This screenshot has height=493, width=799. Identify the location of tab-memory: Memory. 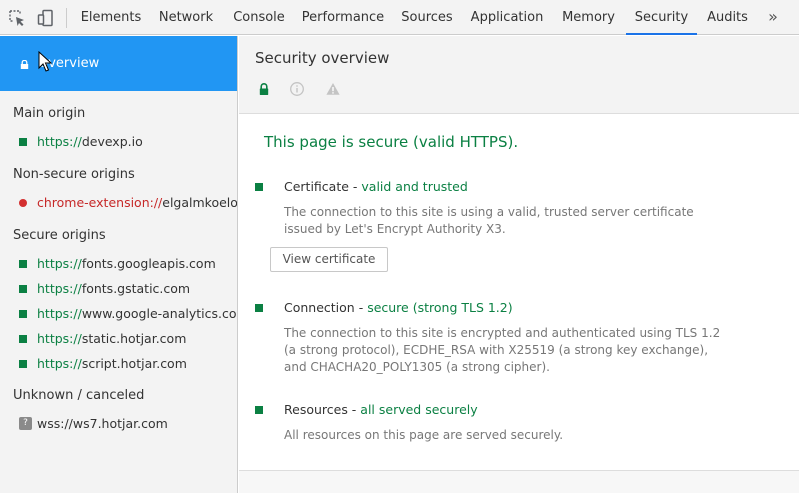
(588, 17).